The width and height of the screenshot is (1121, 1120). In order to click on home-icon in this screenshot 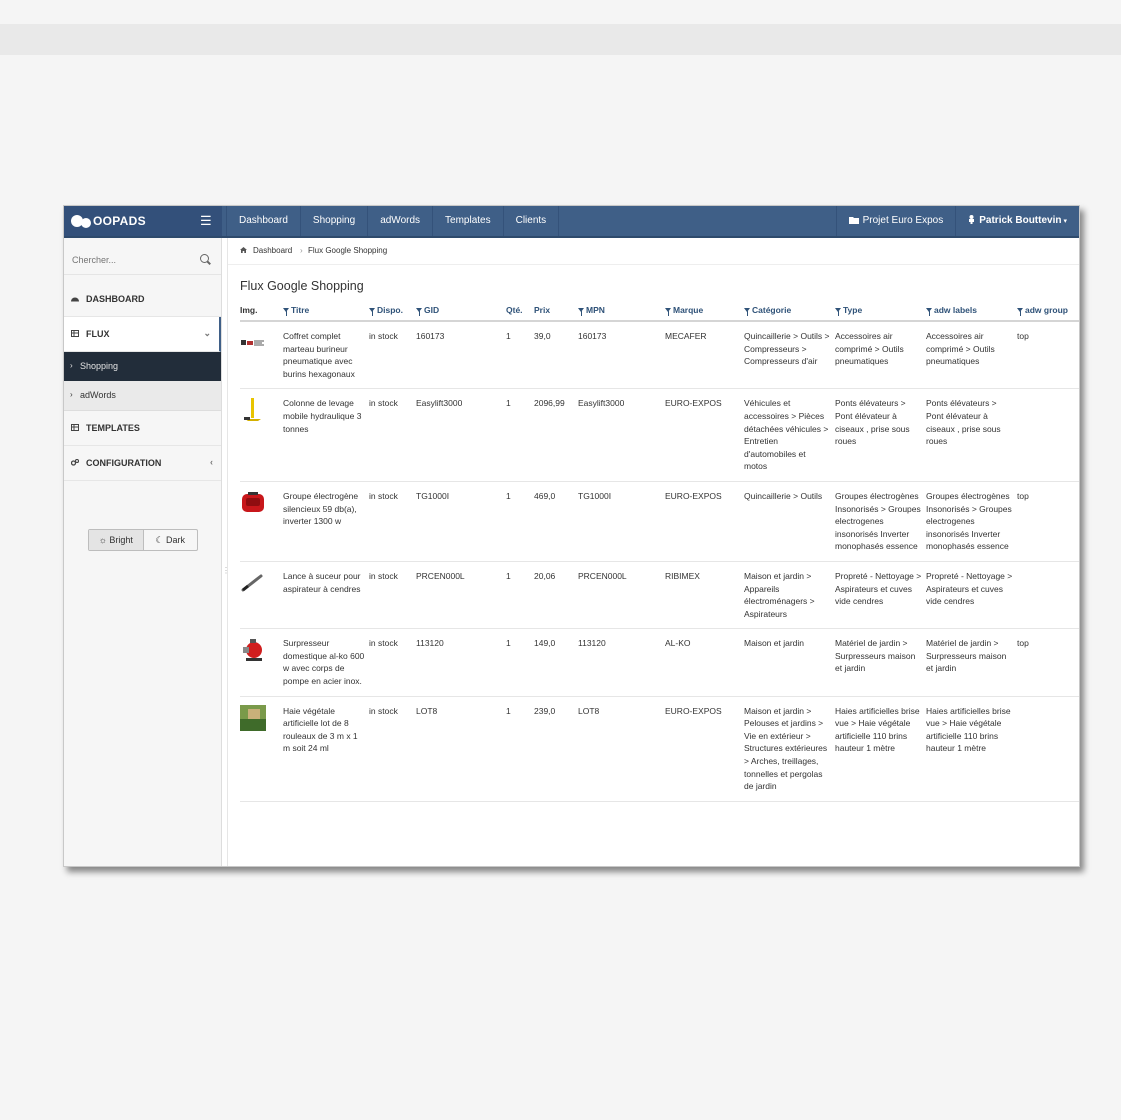, I will do `click(243, 250)`.